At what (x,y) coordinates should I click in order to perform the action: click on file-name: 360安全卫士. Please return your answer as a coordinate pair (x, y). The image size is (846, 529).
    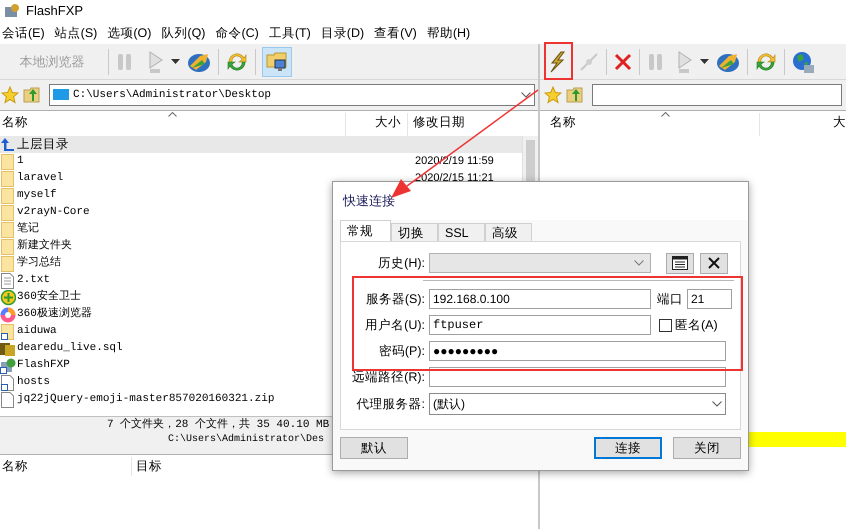
    Looking at the image, I should click on (48, 297).